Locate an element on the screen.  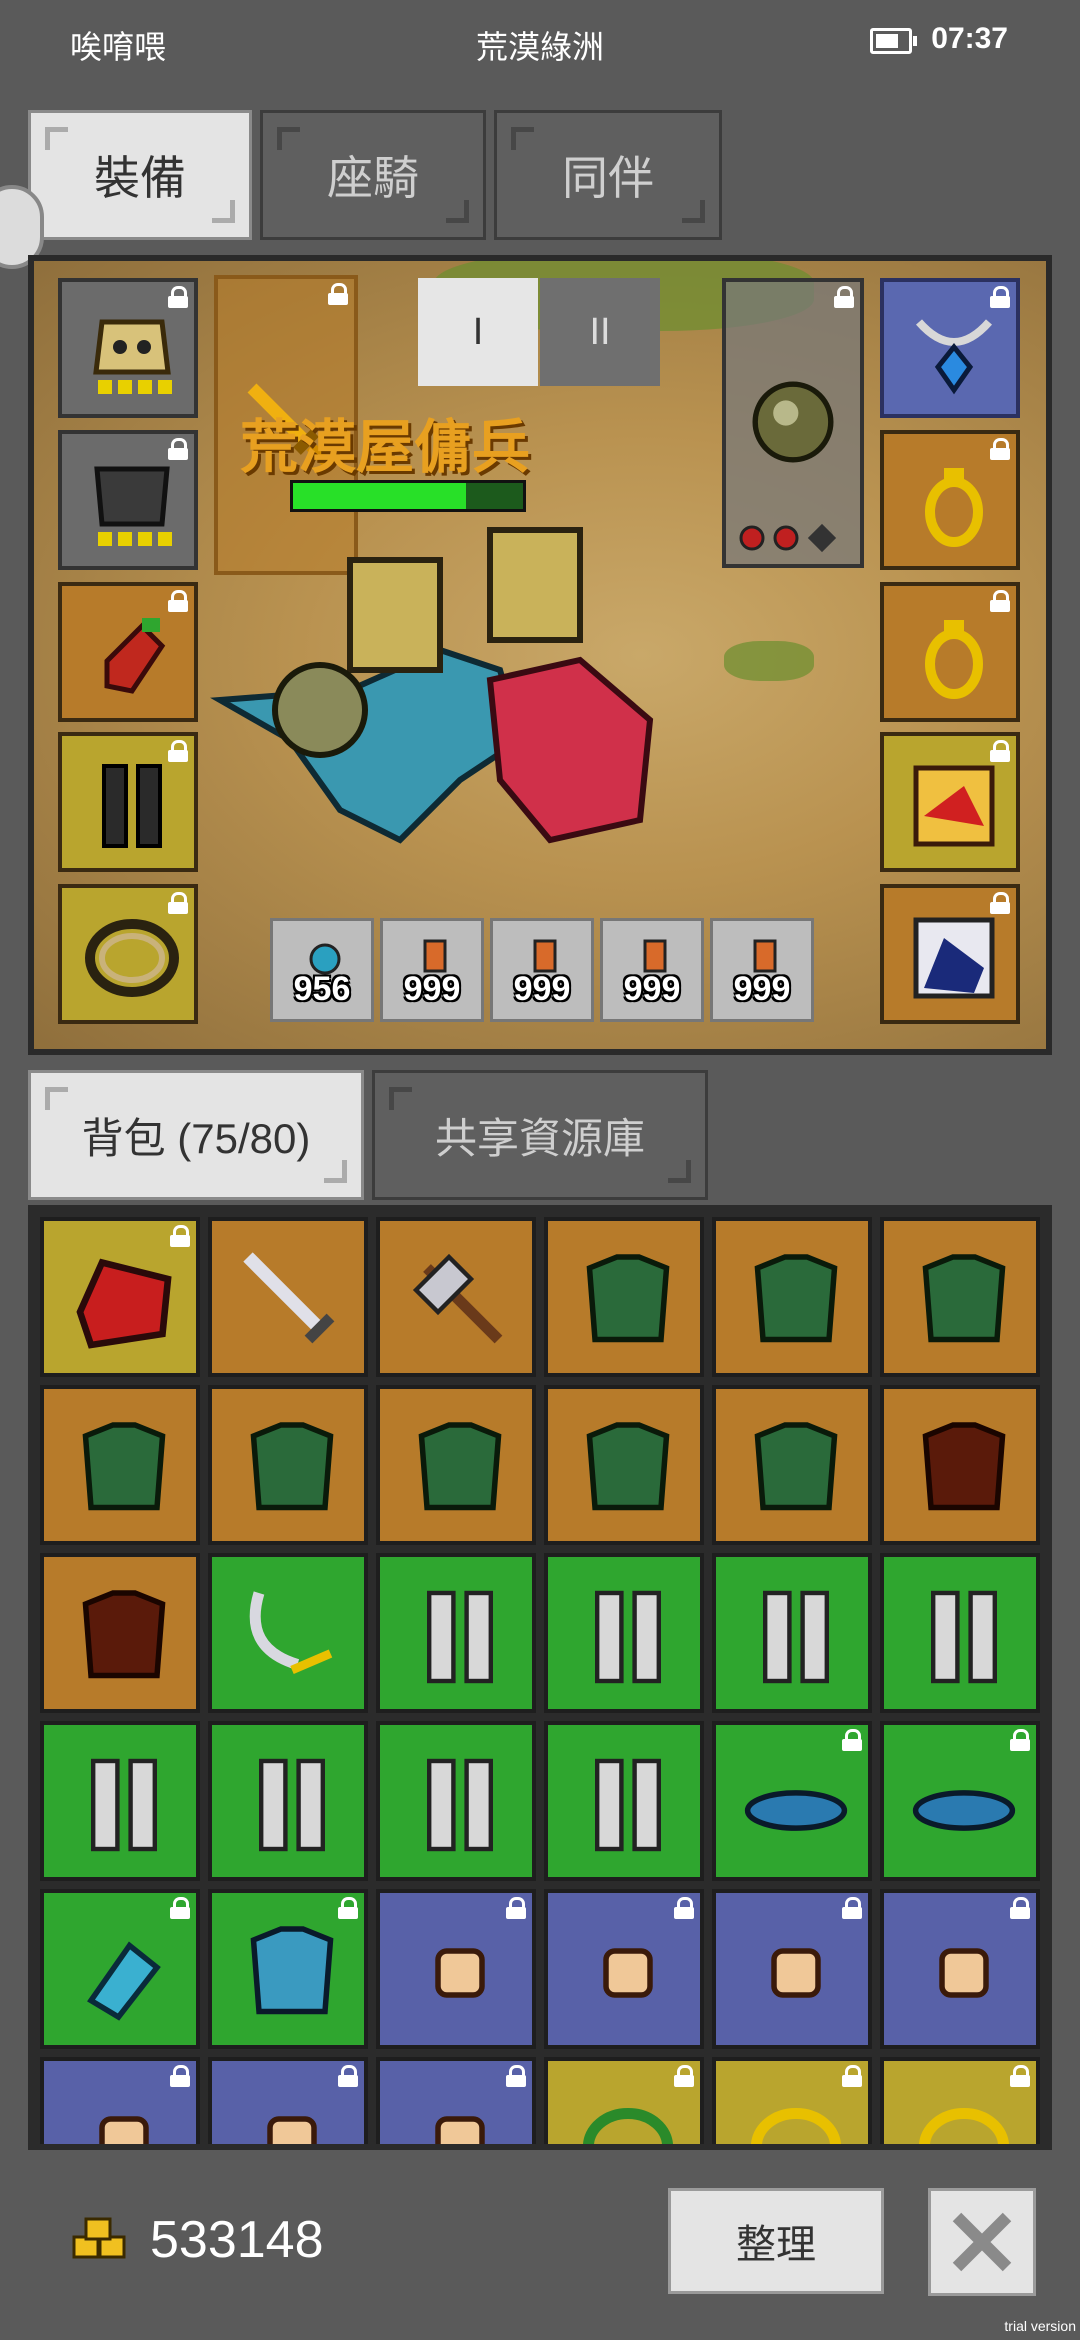
red-helmet-icon is located at coordinates (124, 1303).